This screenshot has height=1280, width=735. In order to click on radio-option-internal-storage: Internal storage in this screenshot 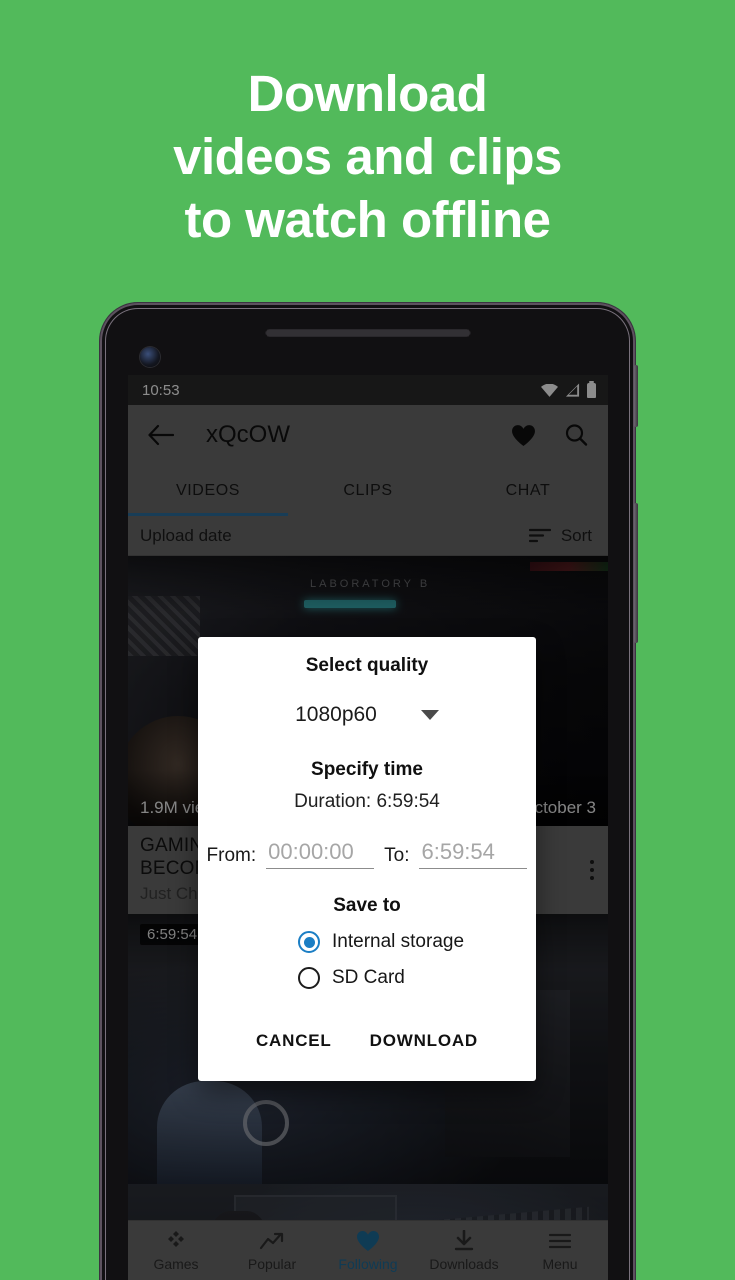, I will do `click(367, 942)`.